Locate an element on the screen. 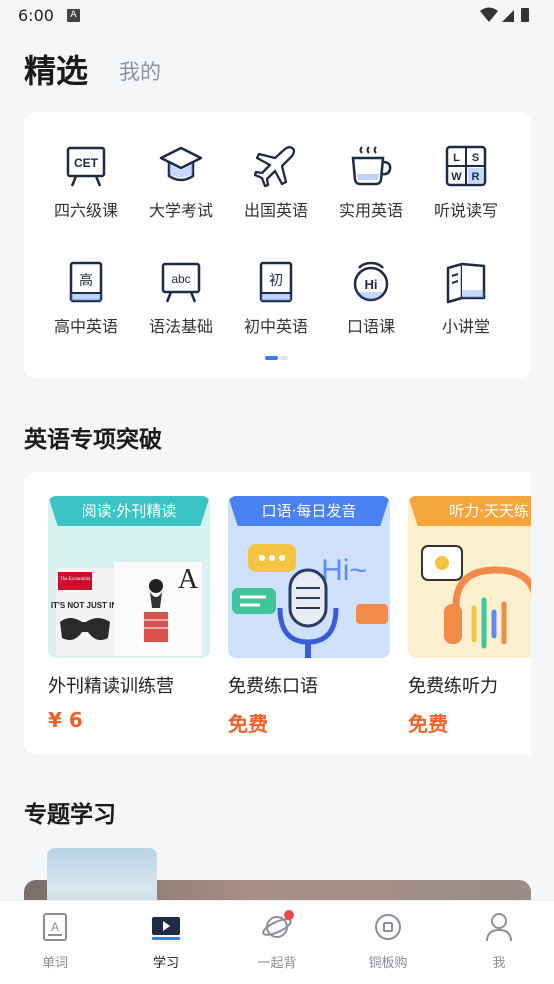 This screenshot has width=554, height=984. svg-text: Hi is located at coordinates (371, 284).